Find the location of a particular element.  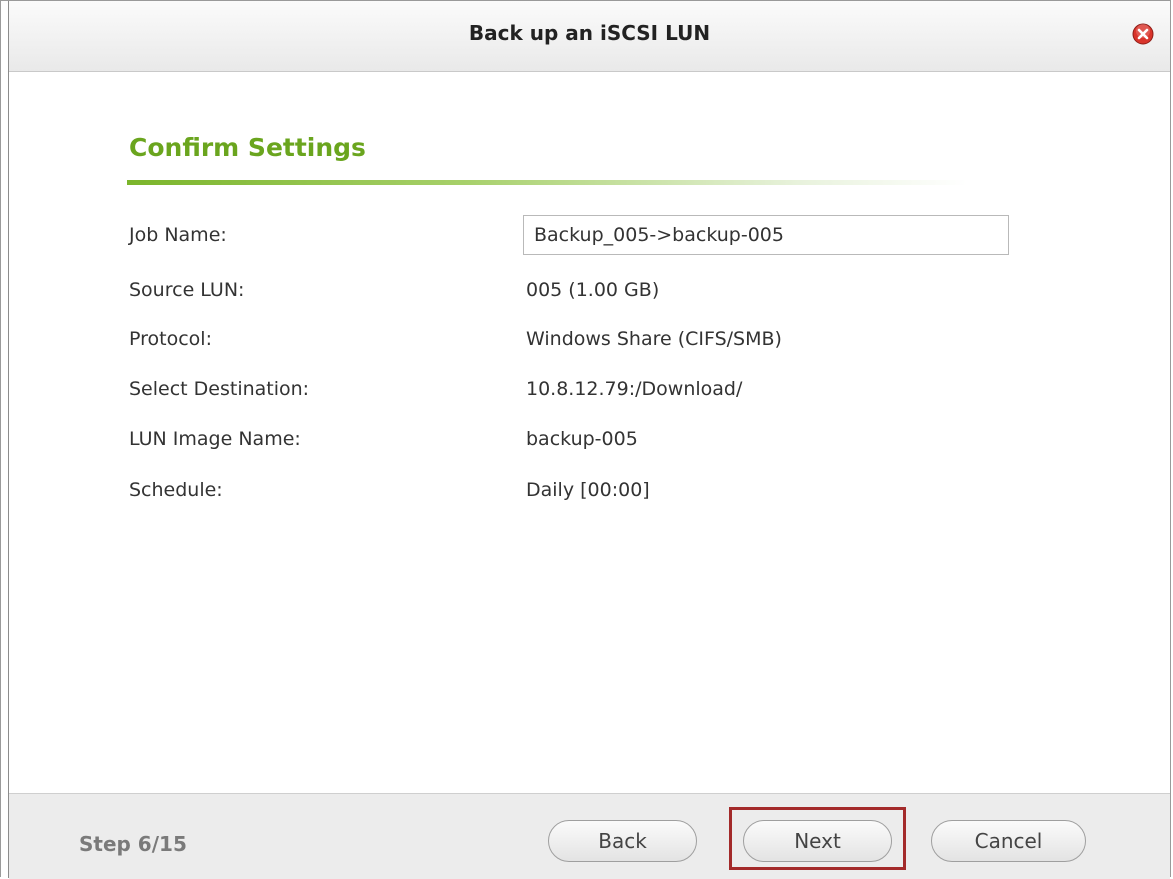

cancel-button: Cancel is located at coordinates (1008, 841).